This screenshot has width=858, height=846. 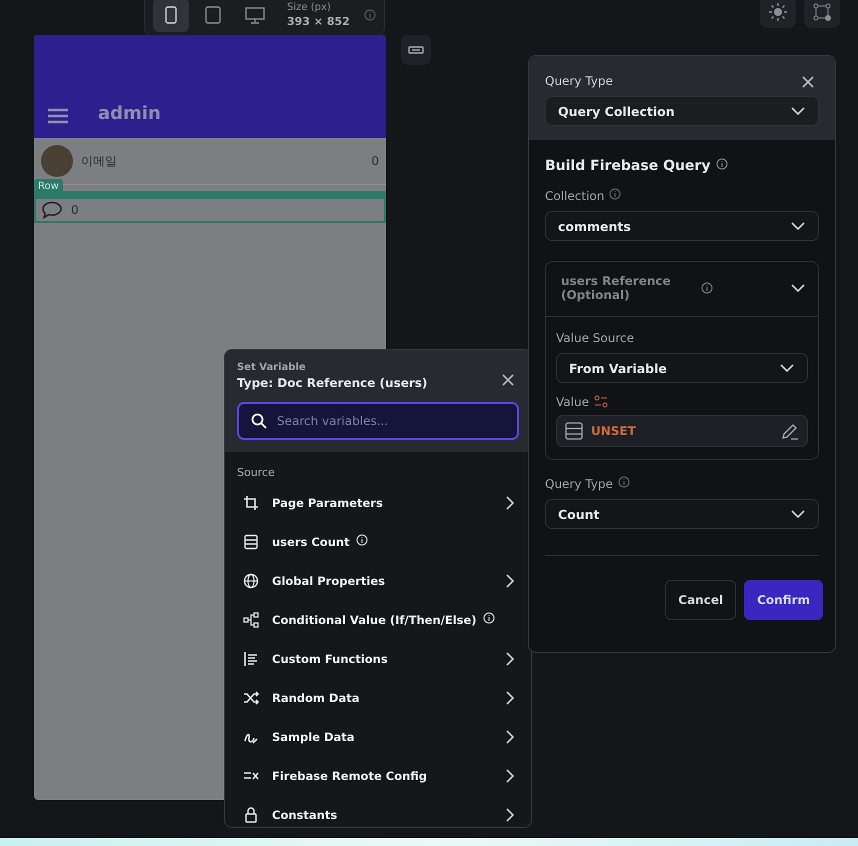 What do you see at coordinates (378, 811) in the screenshot?
I see `source-item: Constants` at bounding box center [378, 811].